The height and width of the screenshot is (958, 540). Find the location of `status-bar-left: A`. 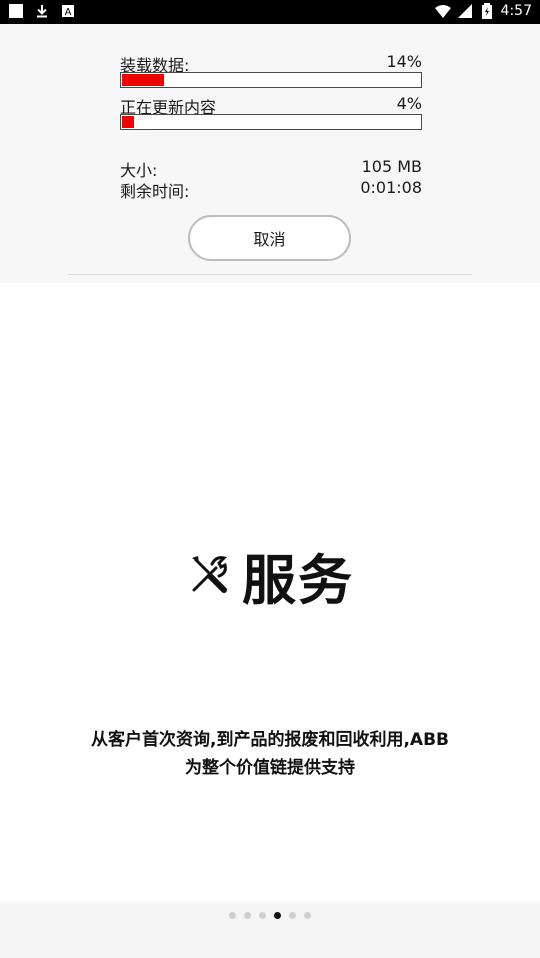

status-bar-left: A is located at coordinates (42, 11).